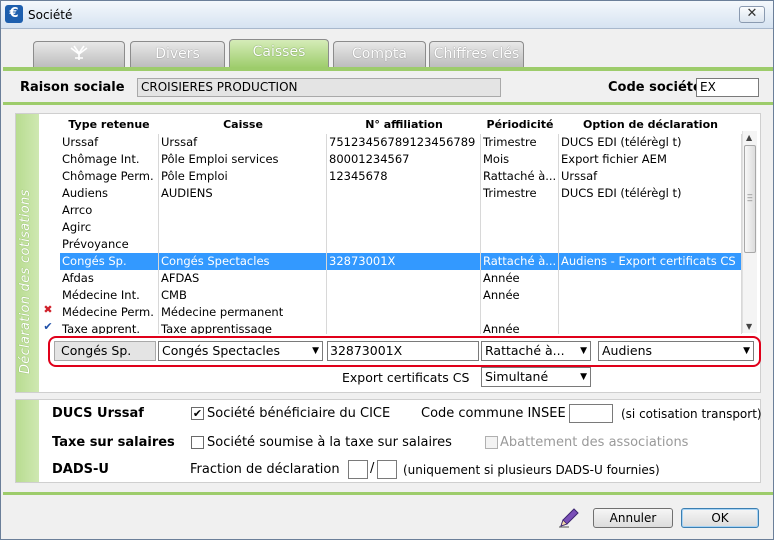 The image size is (774, 540). What do you see at coordinates (299, 413) in the screenshot?
I see `cice-label: Société bénéficiaire du CICE` at bounding box center [299, 413].